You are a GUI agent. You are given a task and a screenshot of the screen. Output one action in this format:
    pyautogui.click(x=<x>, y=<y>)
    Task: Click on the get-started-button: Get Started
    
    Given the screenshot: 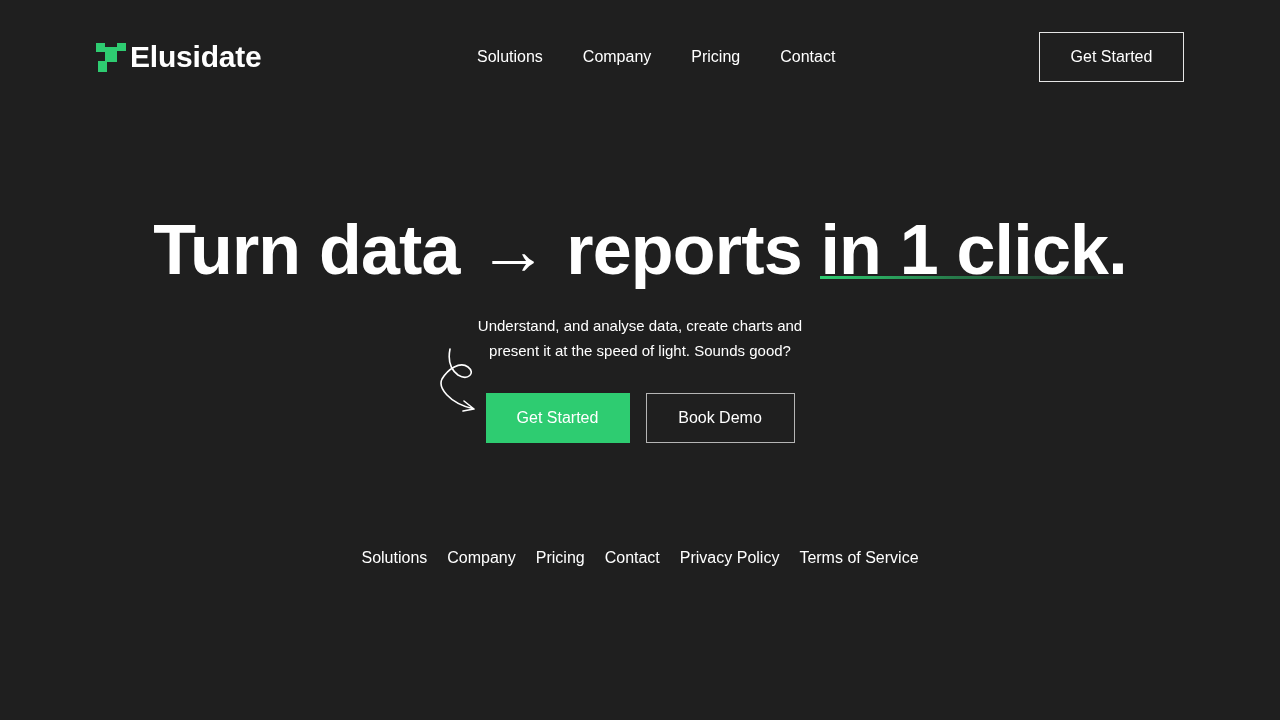 What is the action you would take?
    pyautogui.click(x=1111, y=57)
    